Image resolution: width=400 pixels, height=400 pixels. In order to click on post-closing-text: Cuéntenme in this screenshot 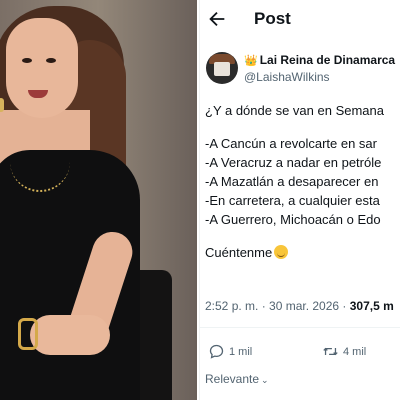, I will do `click(239, 252)`.